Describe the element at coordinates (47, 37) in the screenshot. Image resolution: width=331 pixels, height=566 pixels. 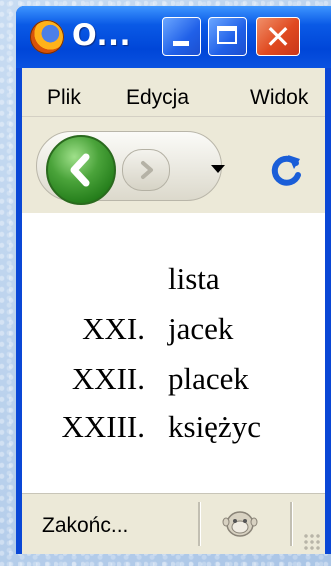
I see `firefox-logo-icon` at that location.